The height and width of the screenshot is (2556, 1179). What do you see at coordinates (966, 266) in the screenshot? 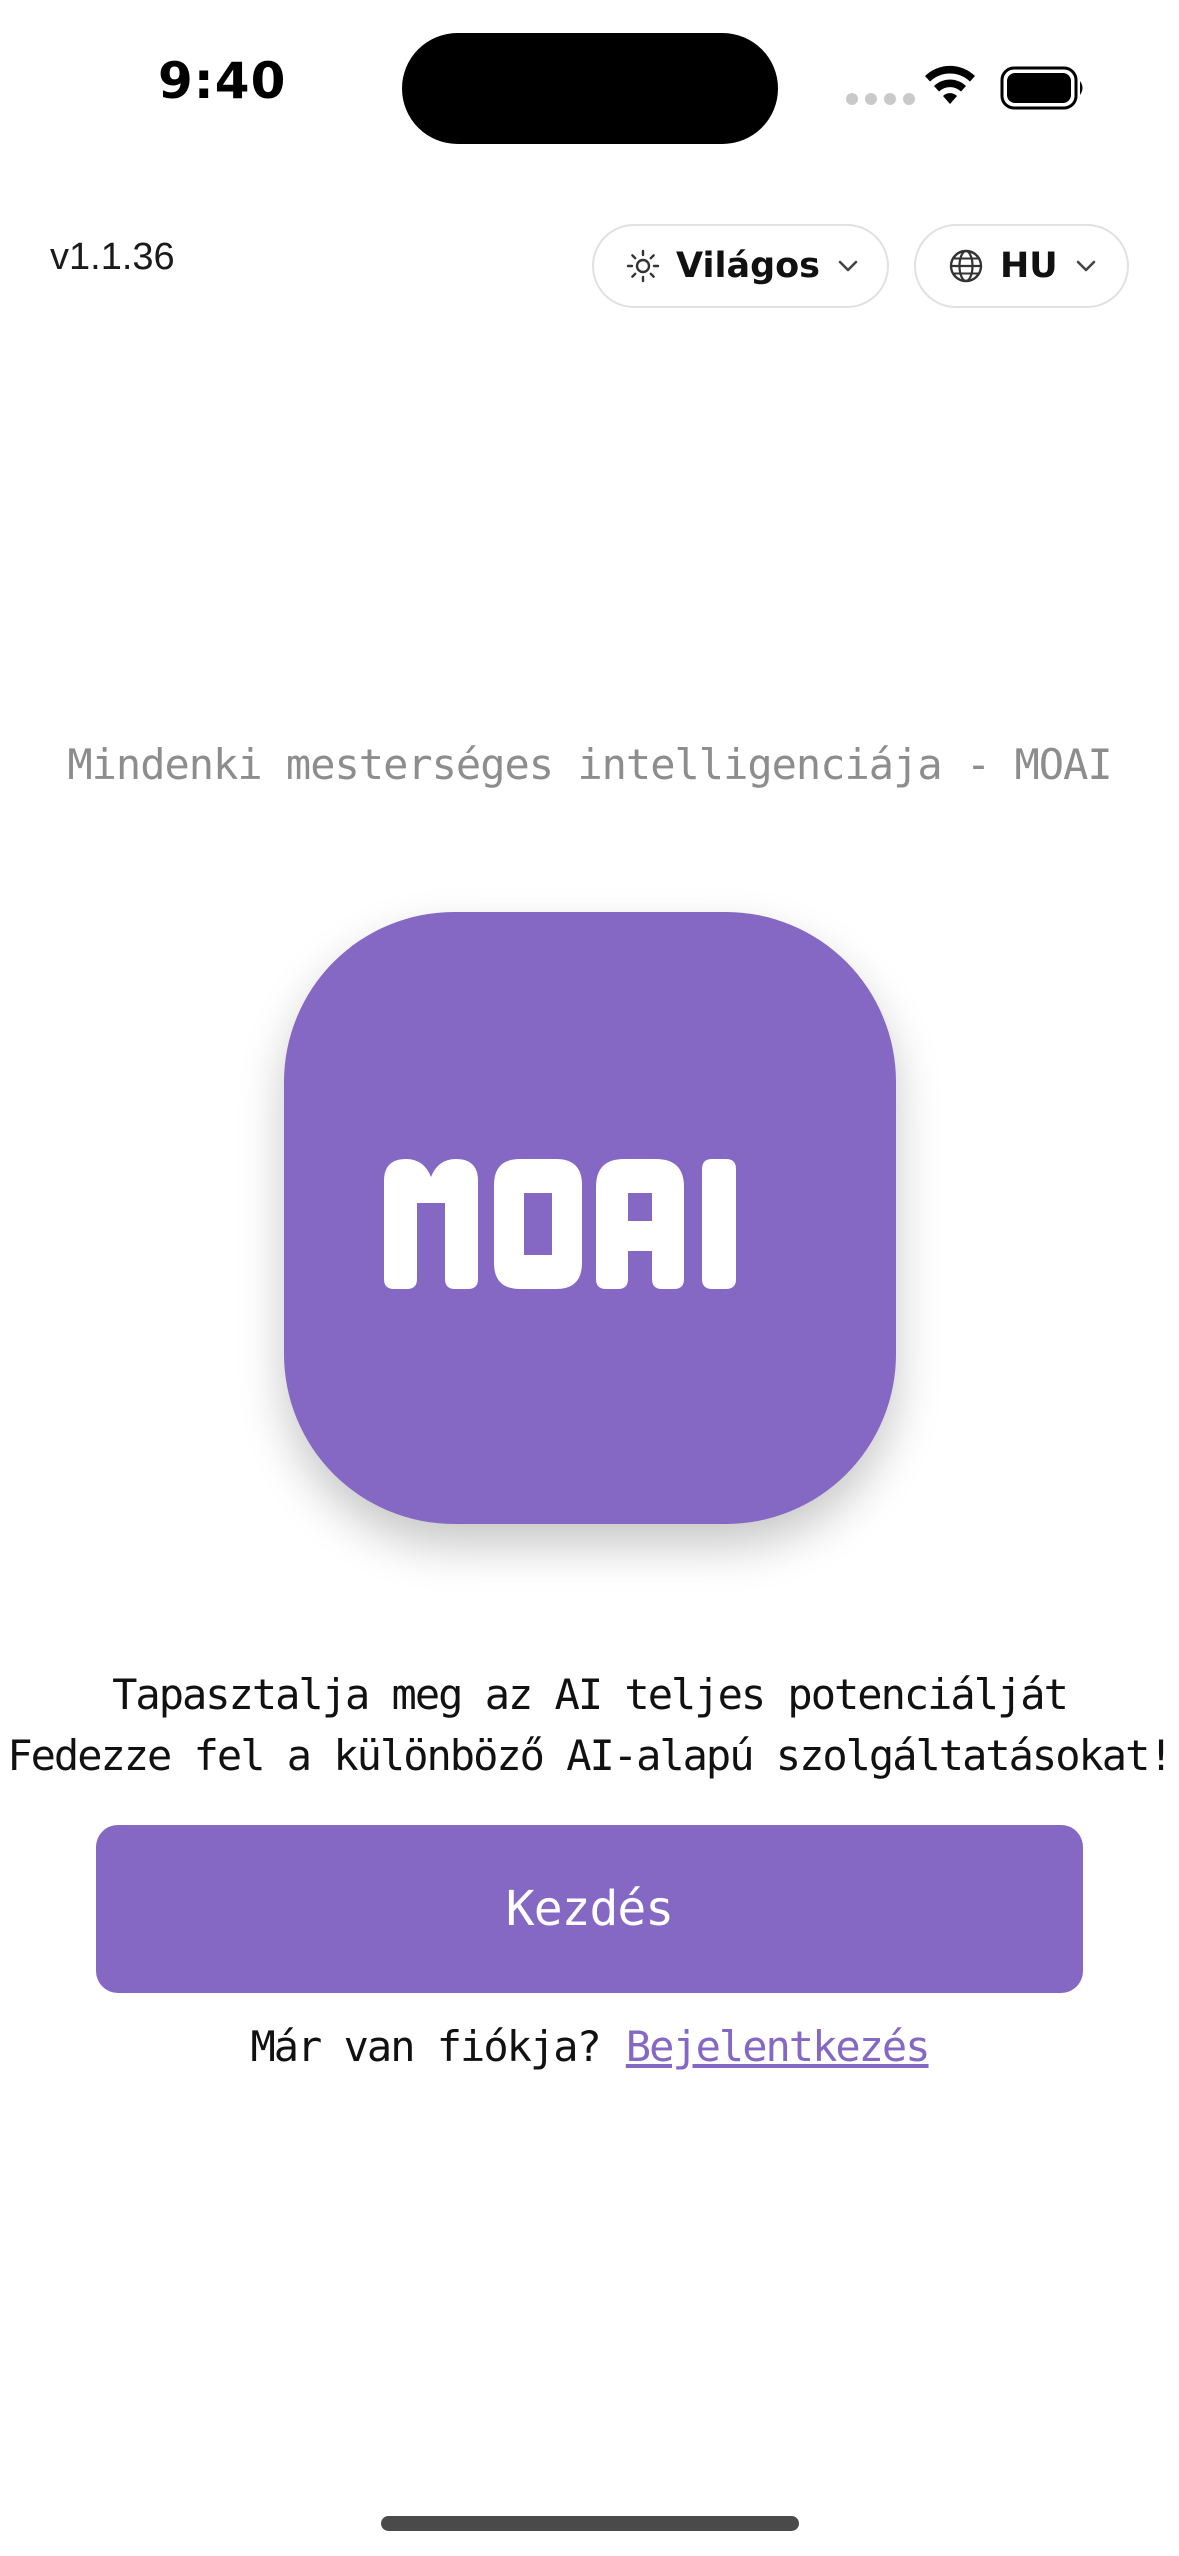
I see `globe-icon` at bounding box center [966, 266].